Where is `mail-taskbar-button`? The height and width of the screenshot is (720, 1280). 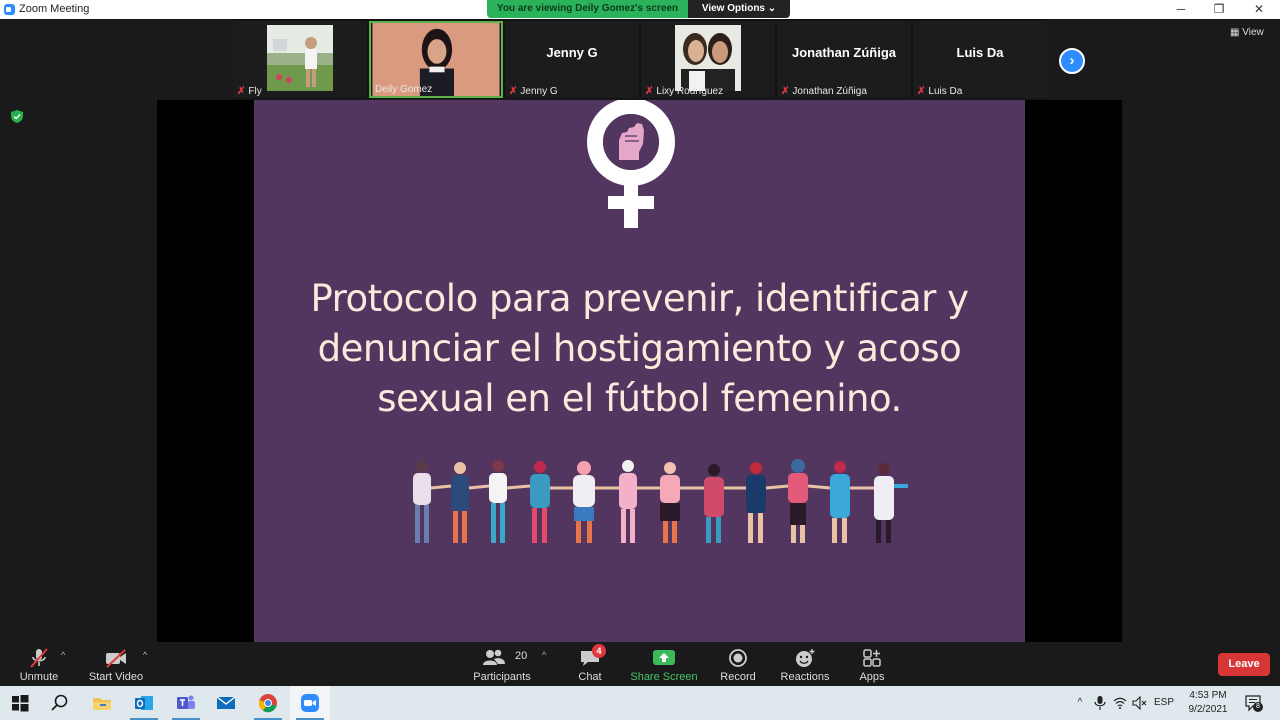 mail-taskbar-button is located at coordinates (226, 703).